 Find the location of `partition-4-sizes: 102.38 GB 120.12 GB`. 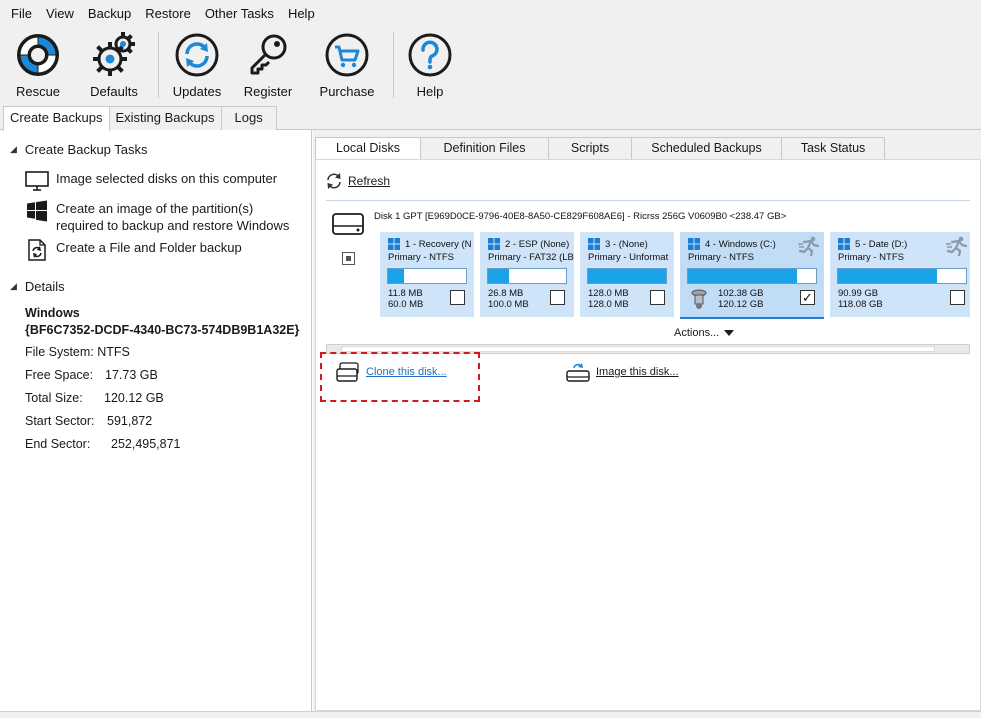

partition-4-sizes: 102.38 GB 120.12 GB is located at coordinates (741, 299).